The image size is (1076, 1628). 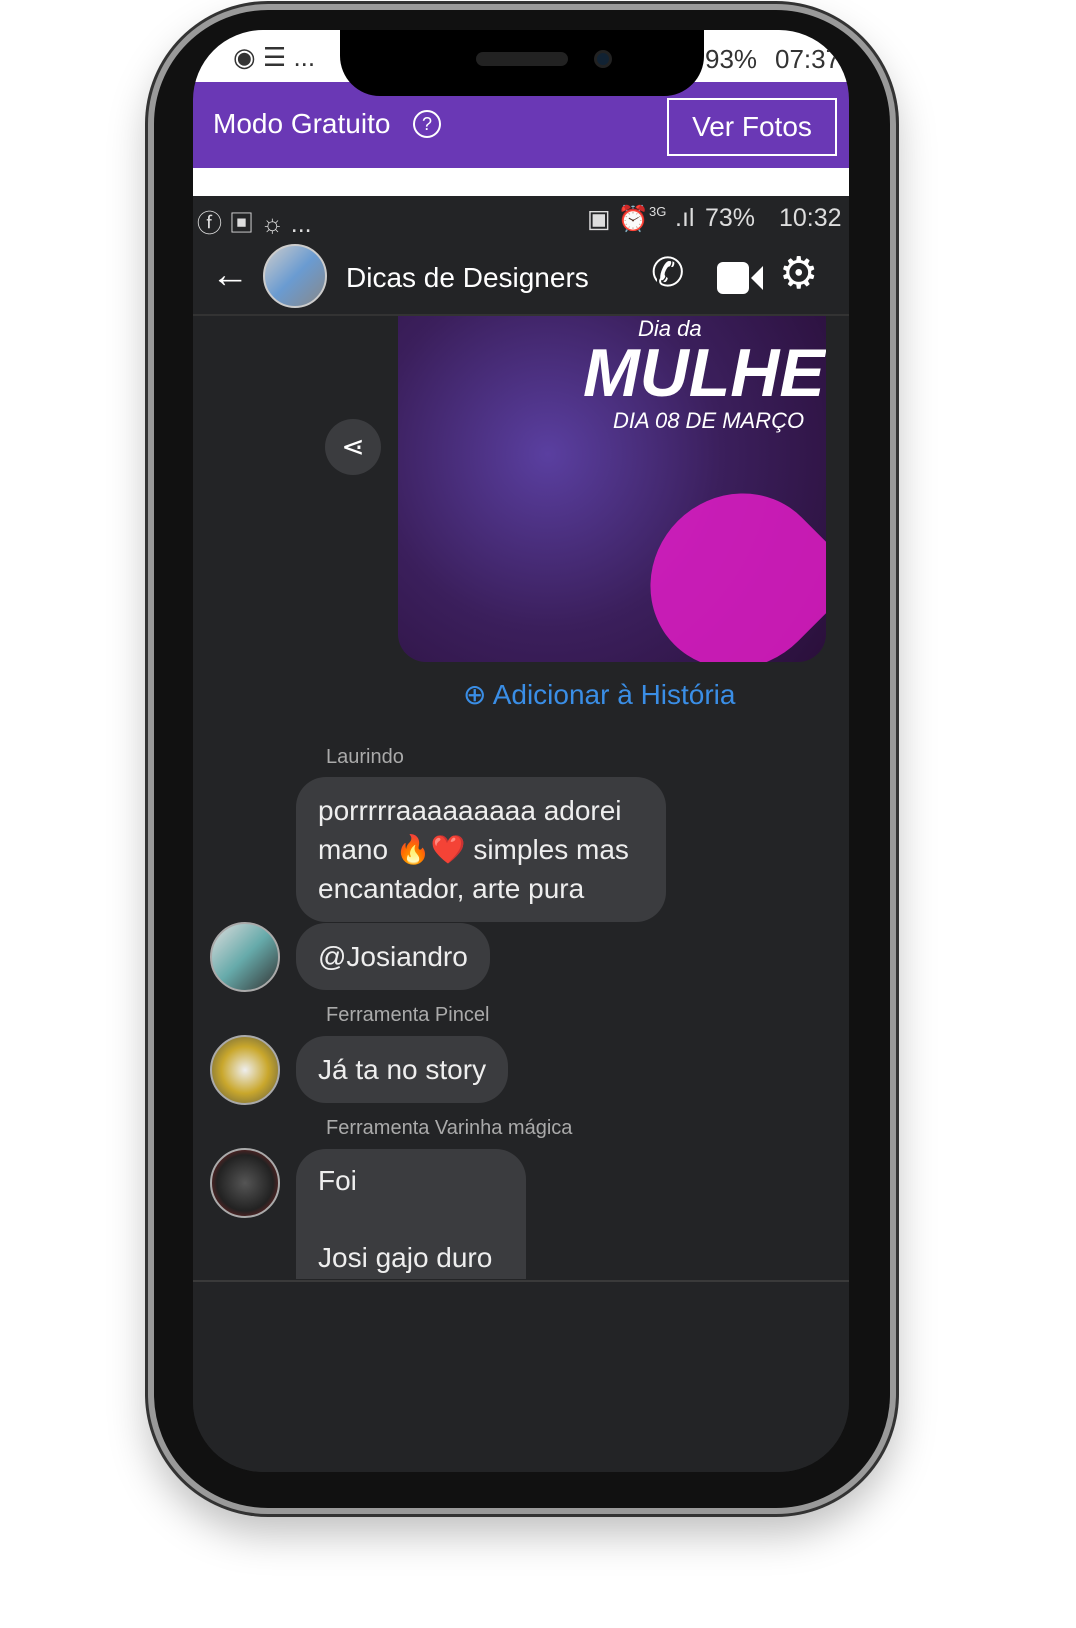 I want to click on phone-notch, so click(x=522, y=63).